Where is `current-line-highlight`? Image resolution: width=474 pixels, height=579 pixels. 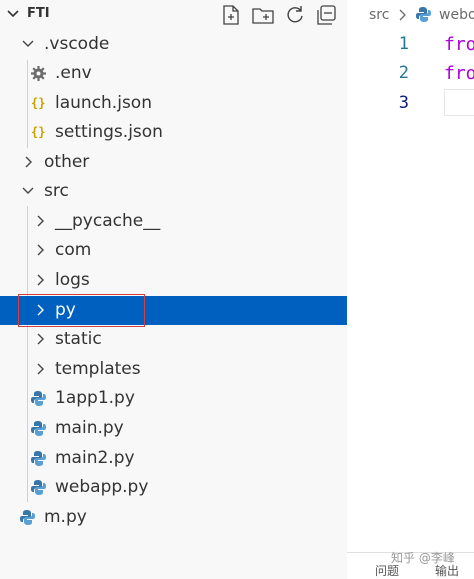
current-line-highlight is located at coordinates (459, 102).